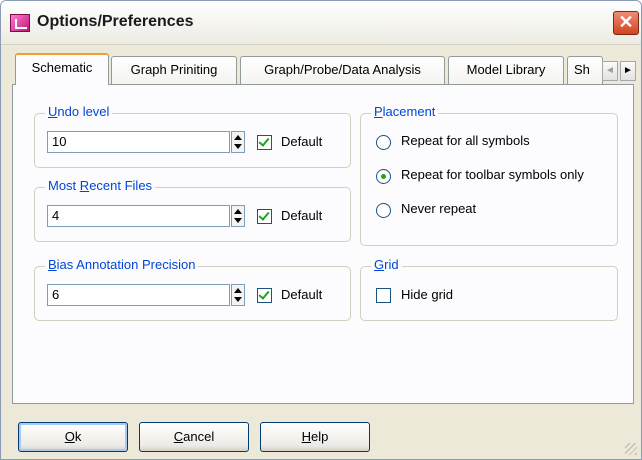  Describe the element at coordinates (465, 140) in the screenshot. I see `radio-label-repeat-all: Repeat for all symbols` at that location.